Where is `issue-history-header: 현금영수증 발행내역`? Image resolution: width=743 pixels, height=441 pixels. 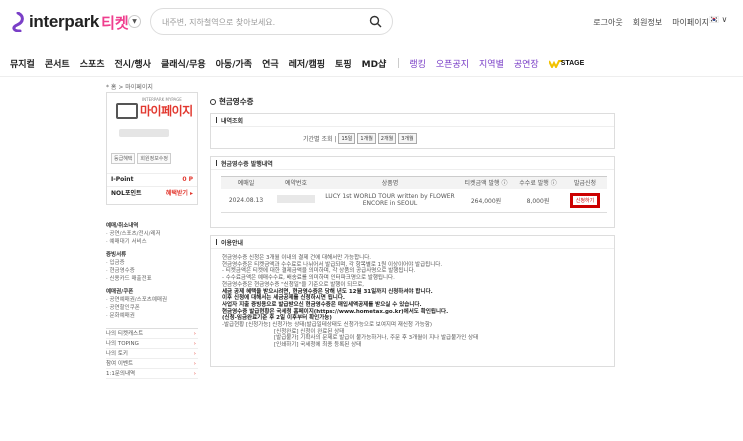 issue-history-header: 현금영수증 발행내역 is located at coordinates (412, 163).